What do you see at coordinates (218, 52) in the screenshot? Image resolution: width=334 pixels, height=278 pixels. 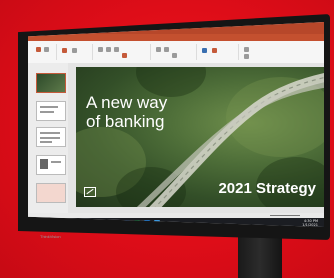 I see `ribbon-group-drawing` at bounding box center [218, 52].